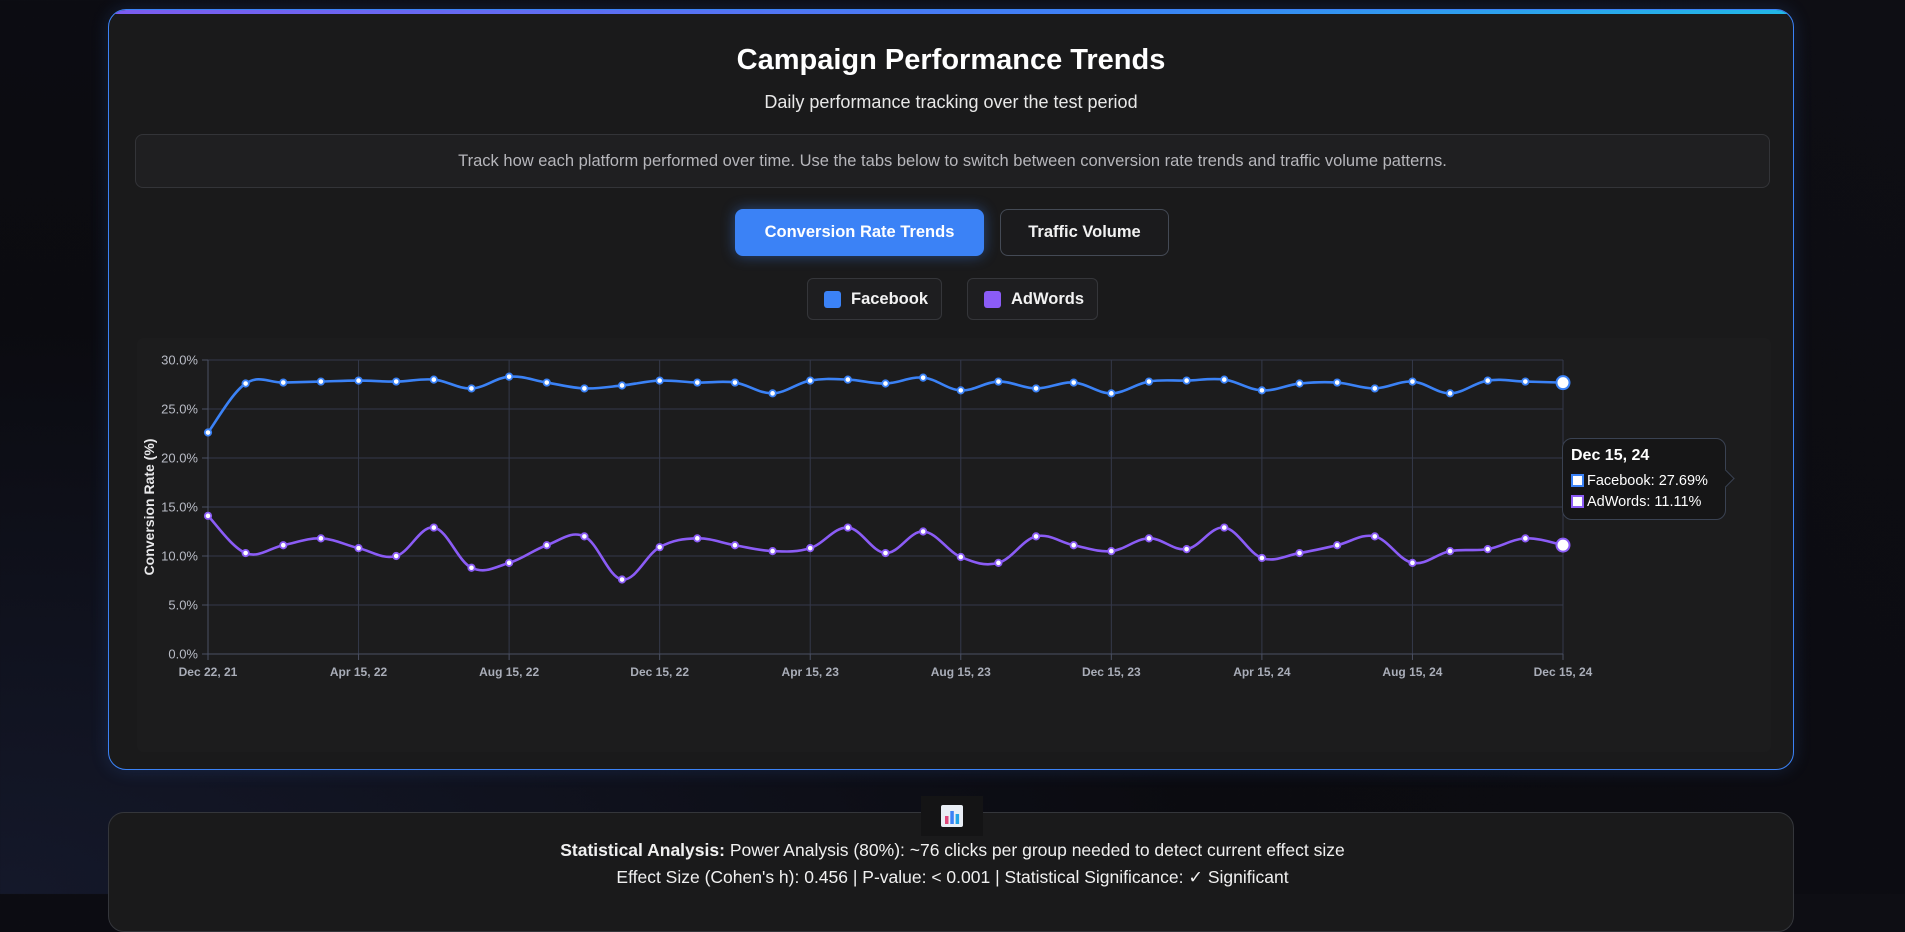  I want to click on x-tick-label: Apr 15, 22, so click(359, 672).